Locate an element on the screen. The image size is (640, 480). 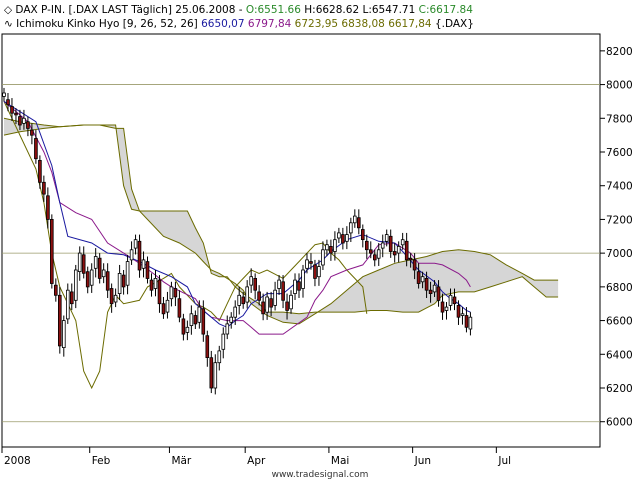
x-tick-label: Feb is located at coordinates (101, 461).